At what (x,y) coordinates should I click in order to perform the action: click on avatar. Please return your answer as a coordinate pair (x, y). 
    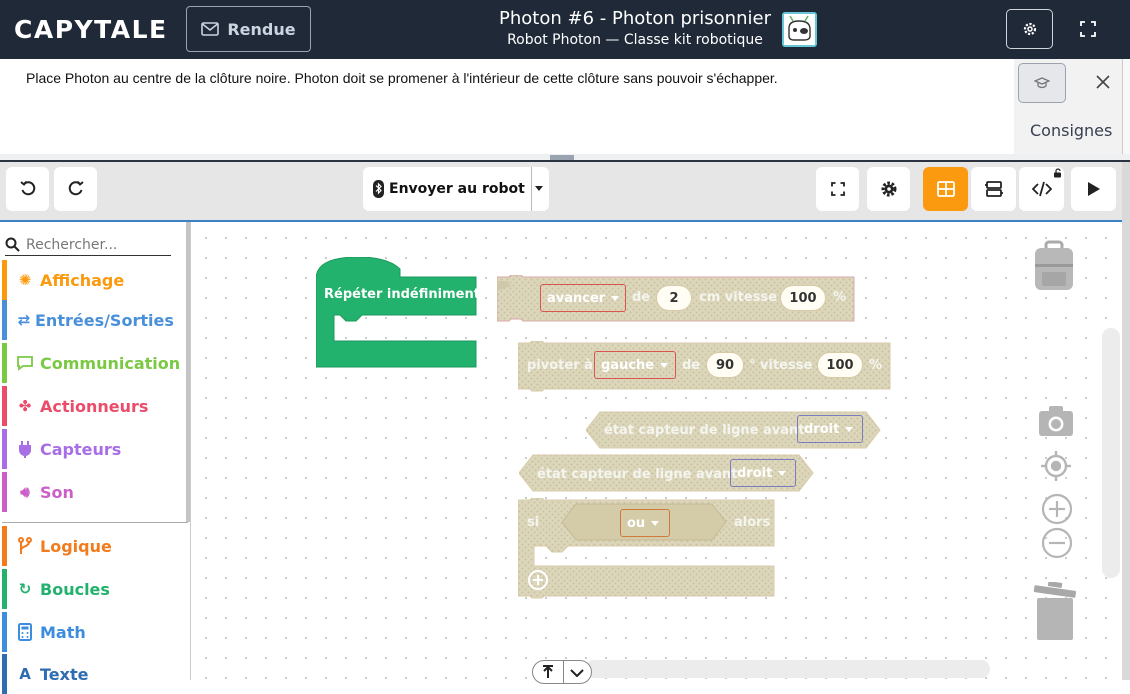
    Looking at the image, I should click on (799, 29).